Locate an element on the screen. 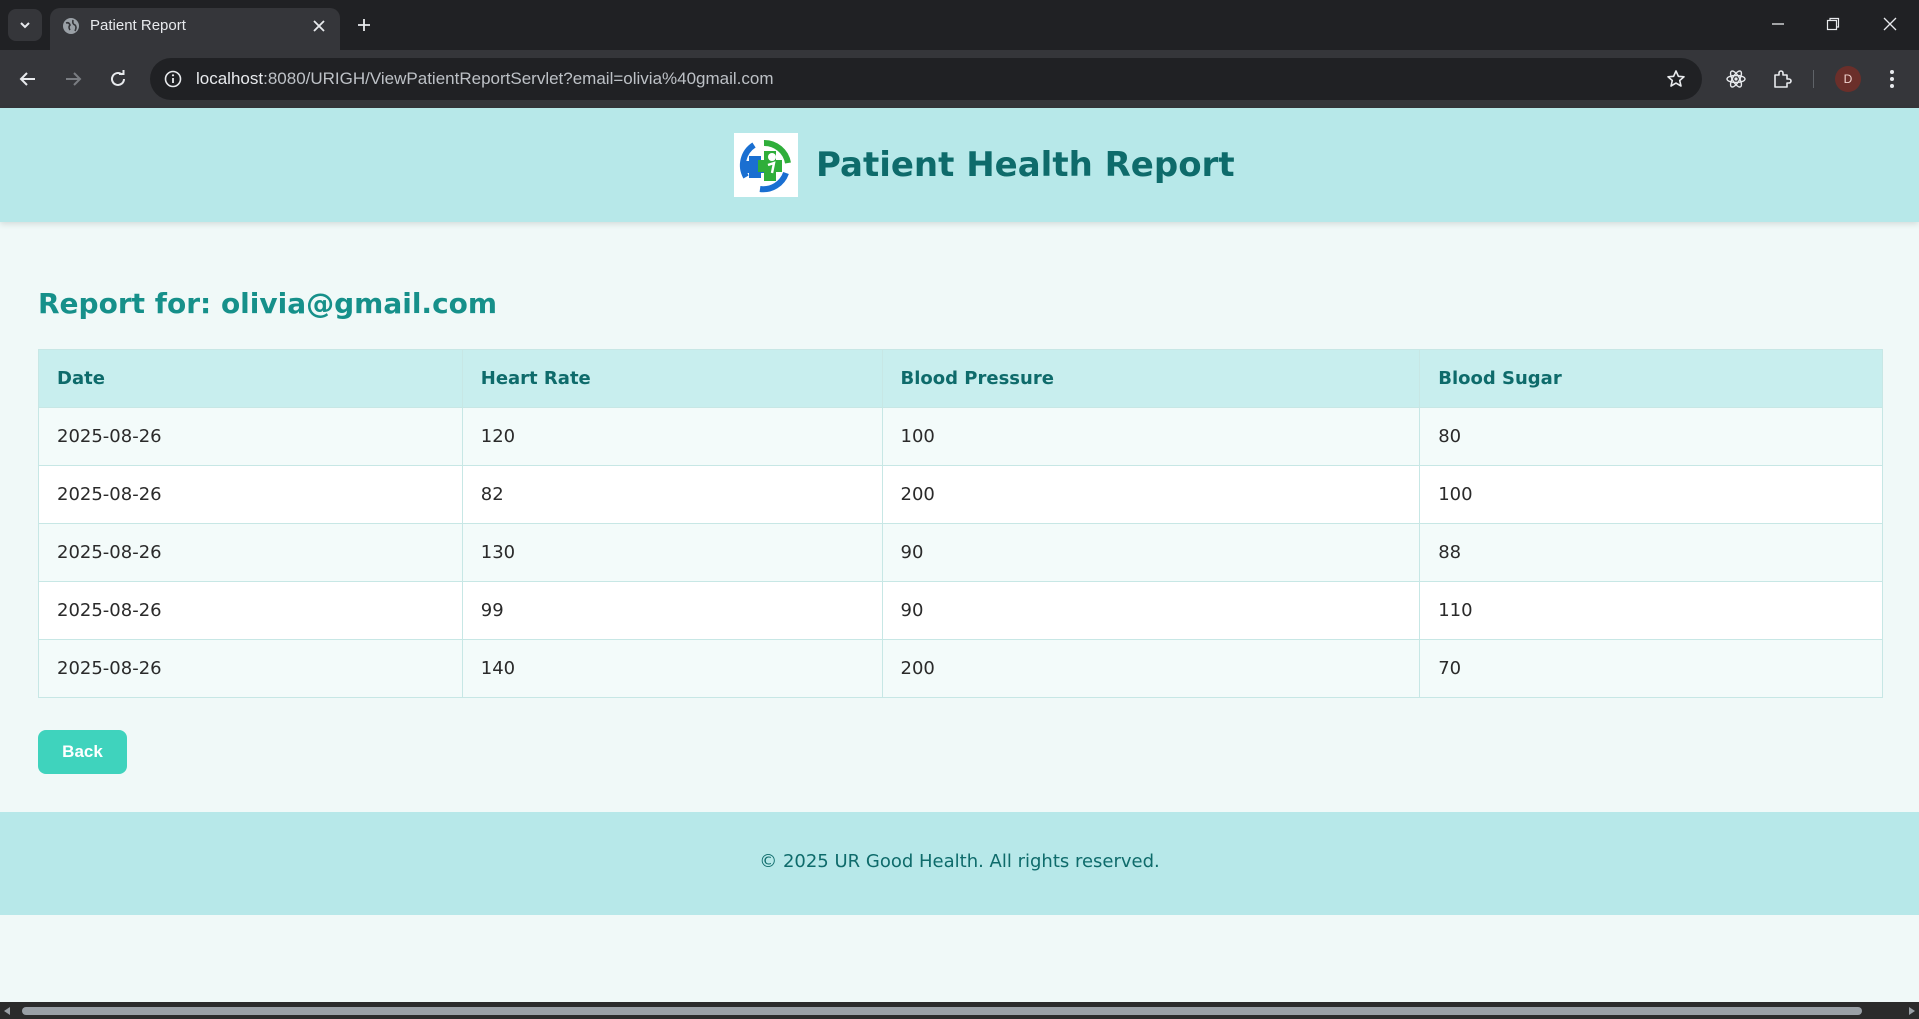 The width and height of the screenshot is (1919, 1019). report-heading: Report for: olivia@gmail.com is located at coordinates (268, 303).